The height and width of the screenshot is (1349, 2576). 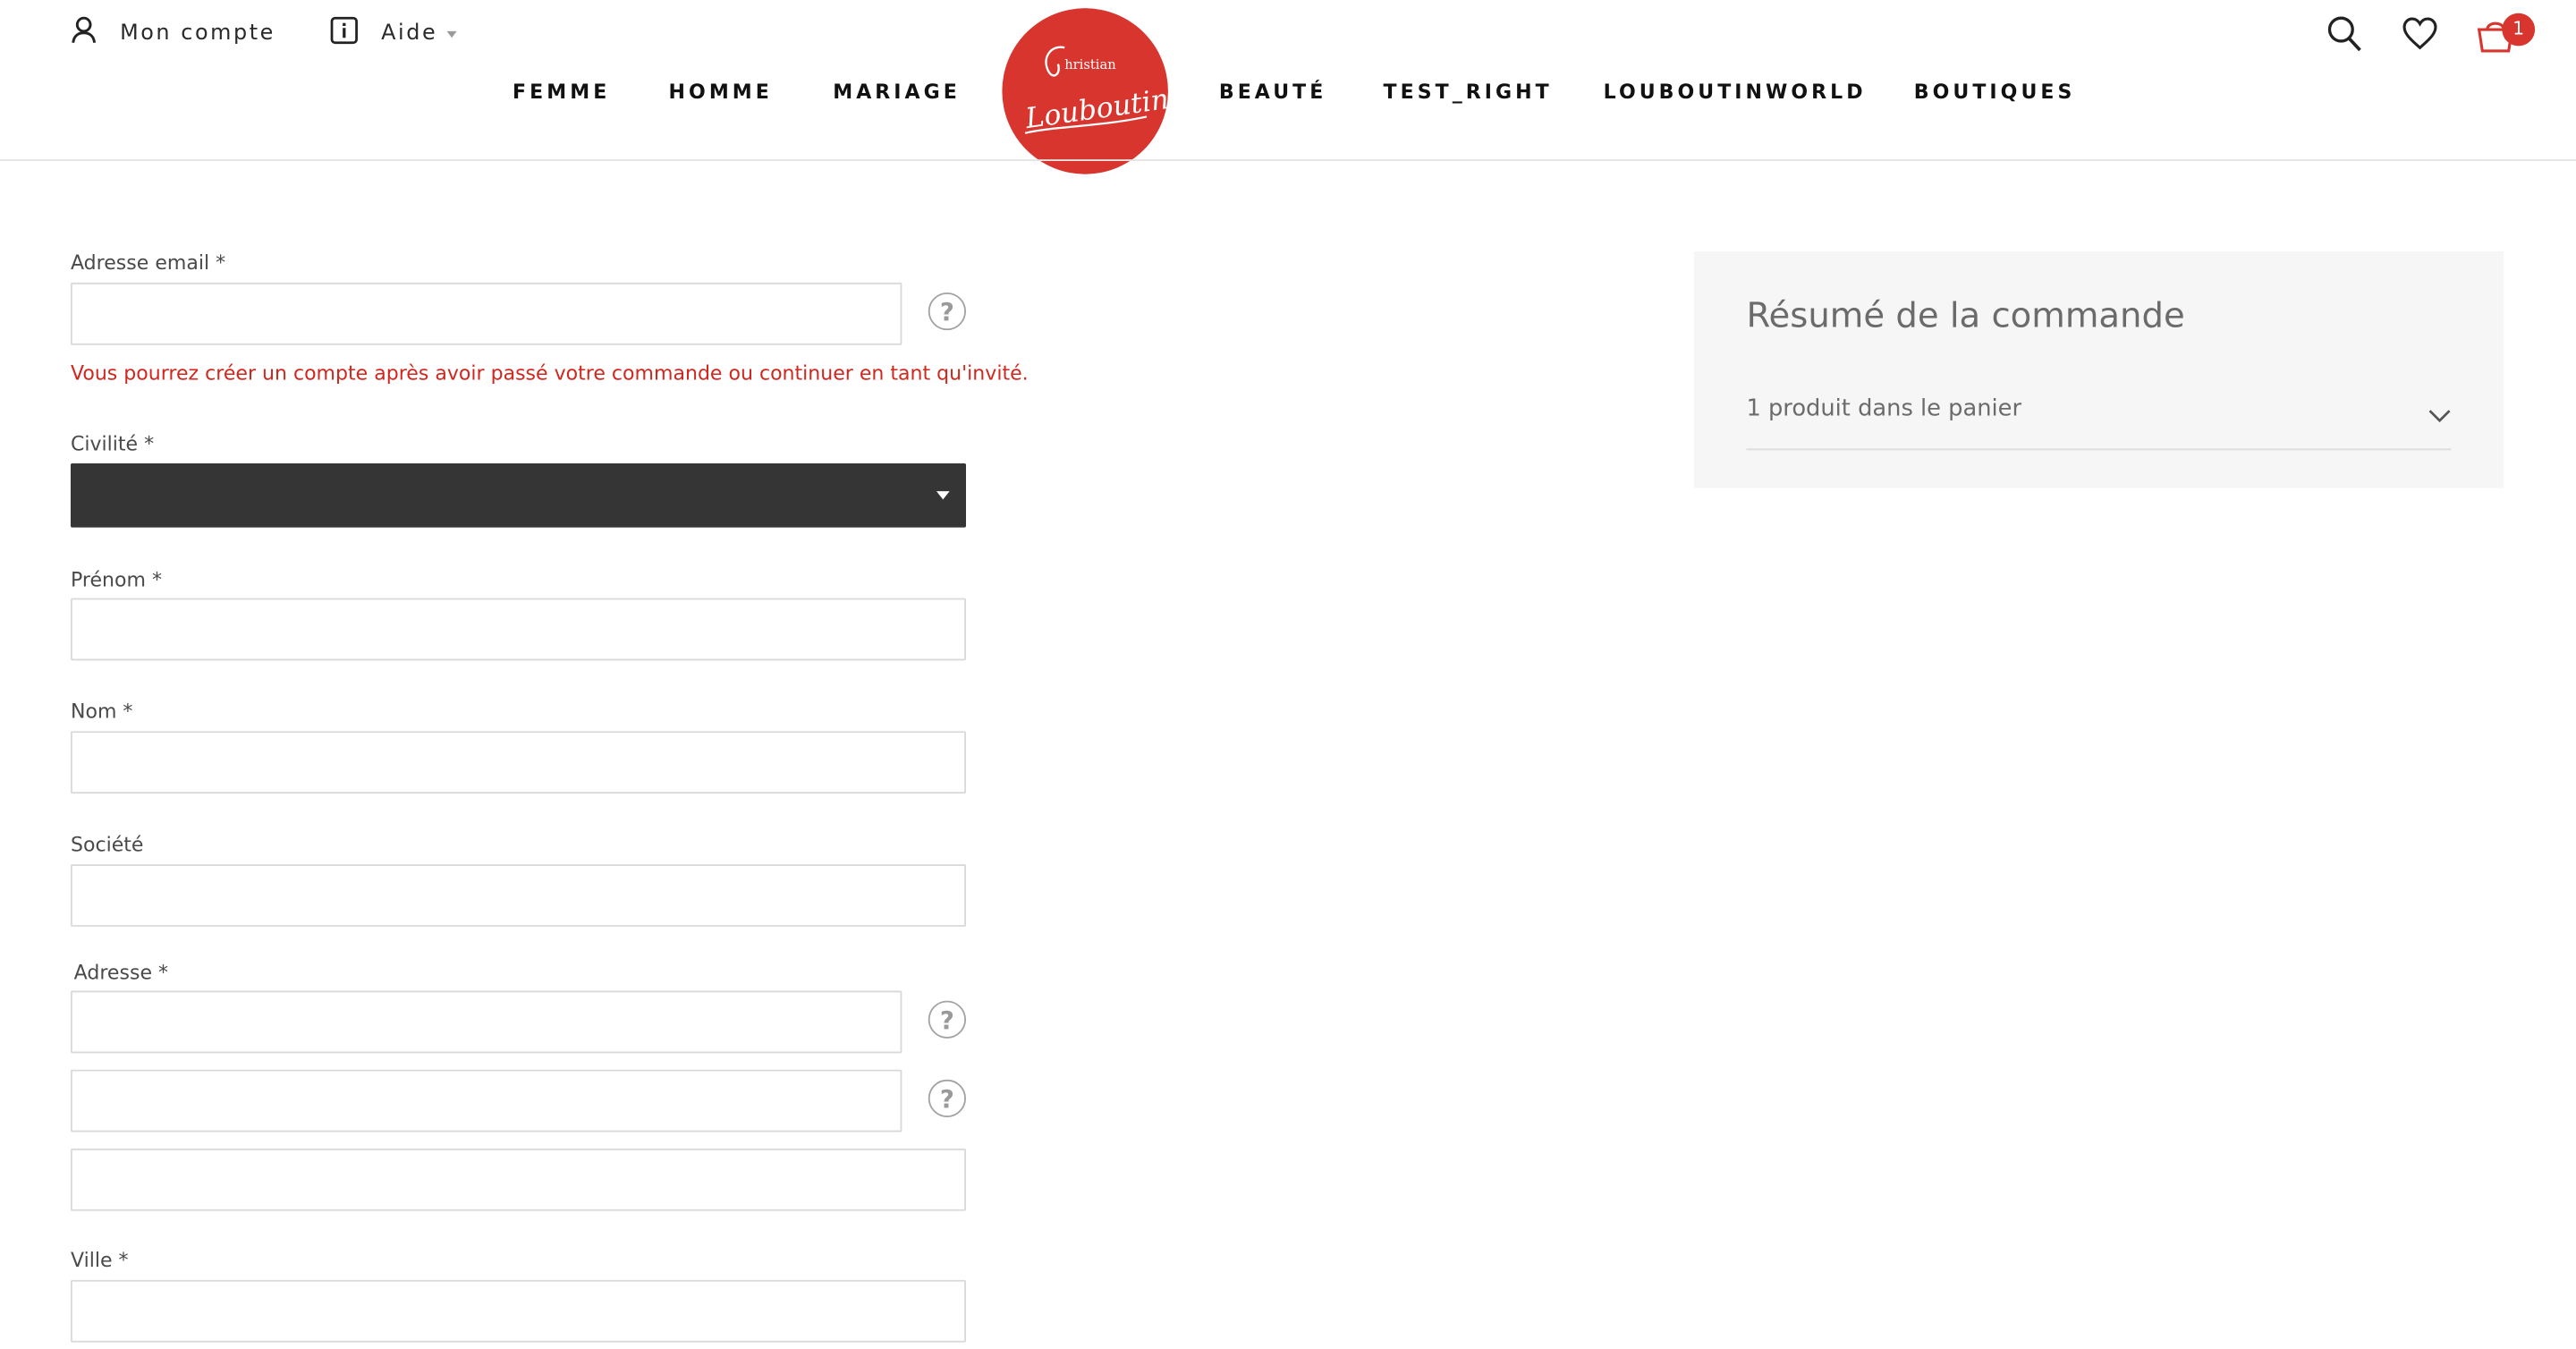 I want to click on dropdown-caret-icon, so click(x=943, y=495).